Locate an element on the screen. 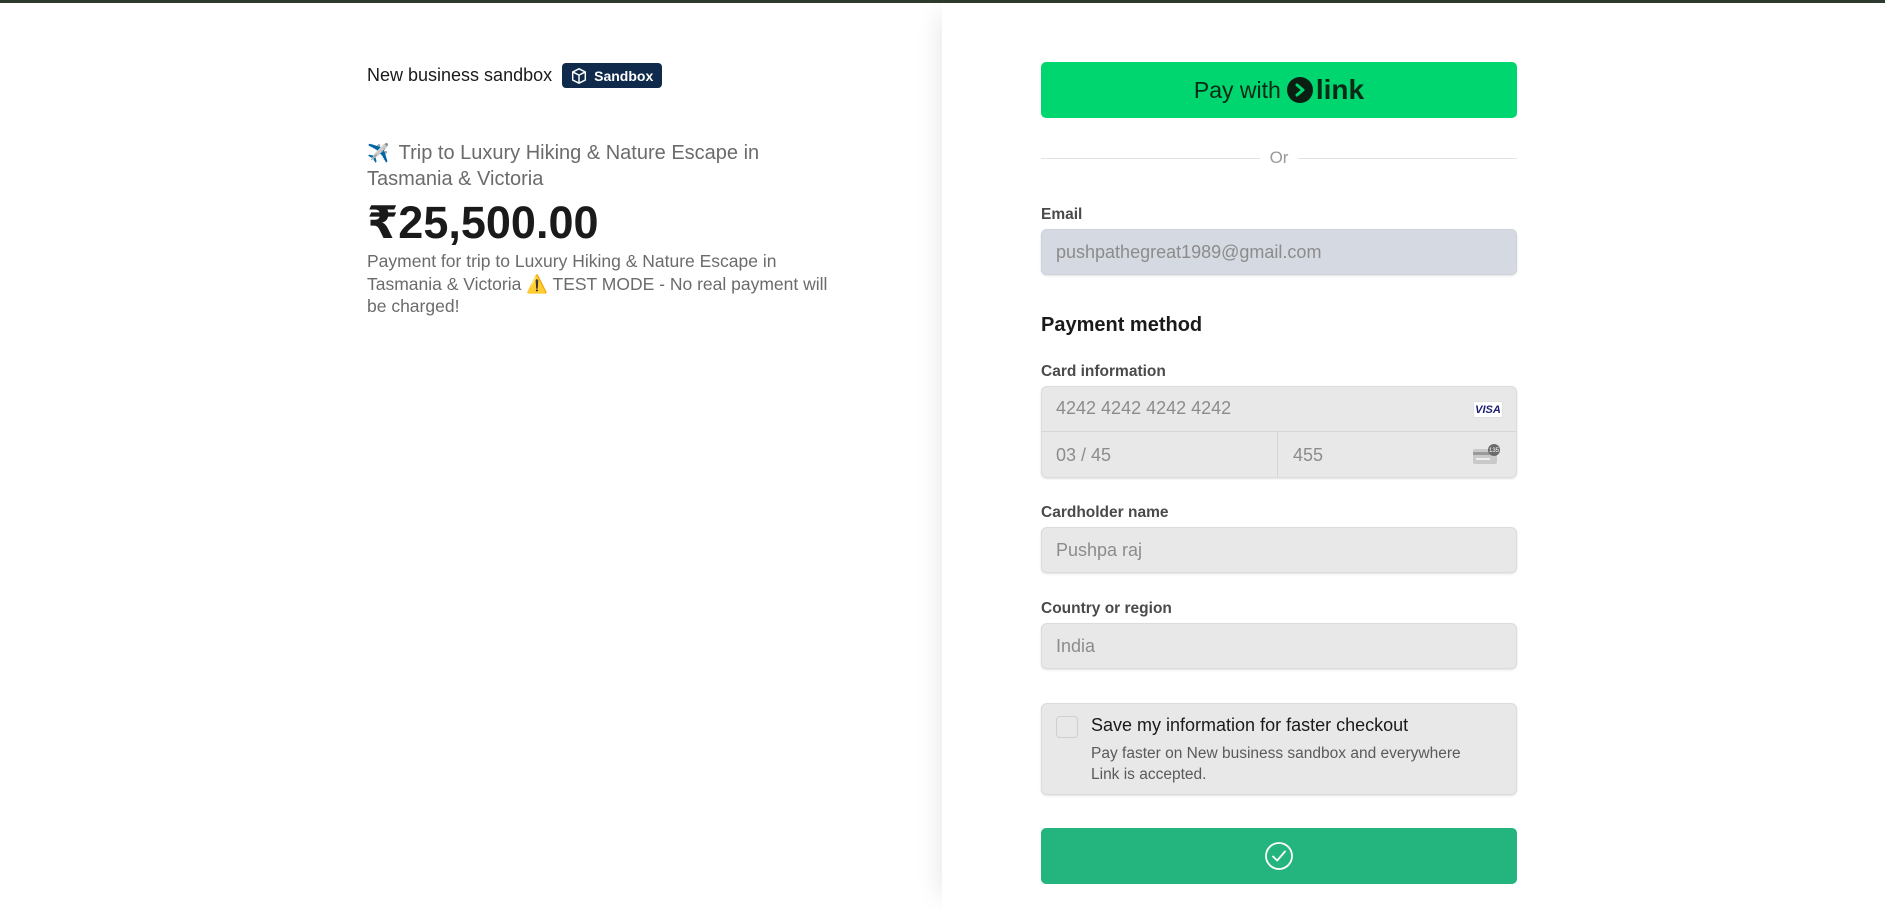 The height and width of the screenshot is (908, 1885). pay-with-label: Pay with is located at coordinates (1237, 89).